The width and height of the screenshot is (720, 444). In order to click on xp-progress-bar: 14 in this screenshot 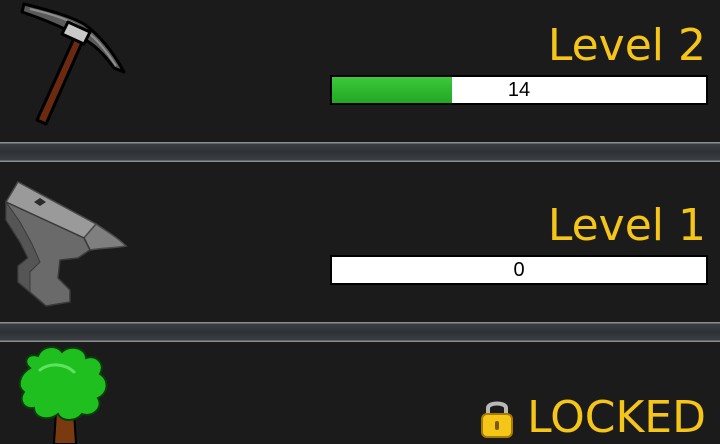, I will do `click(519, 90)`.